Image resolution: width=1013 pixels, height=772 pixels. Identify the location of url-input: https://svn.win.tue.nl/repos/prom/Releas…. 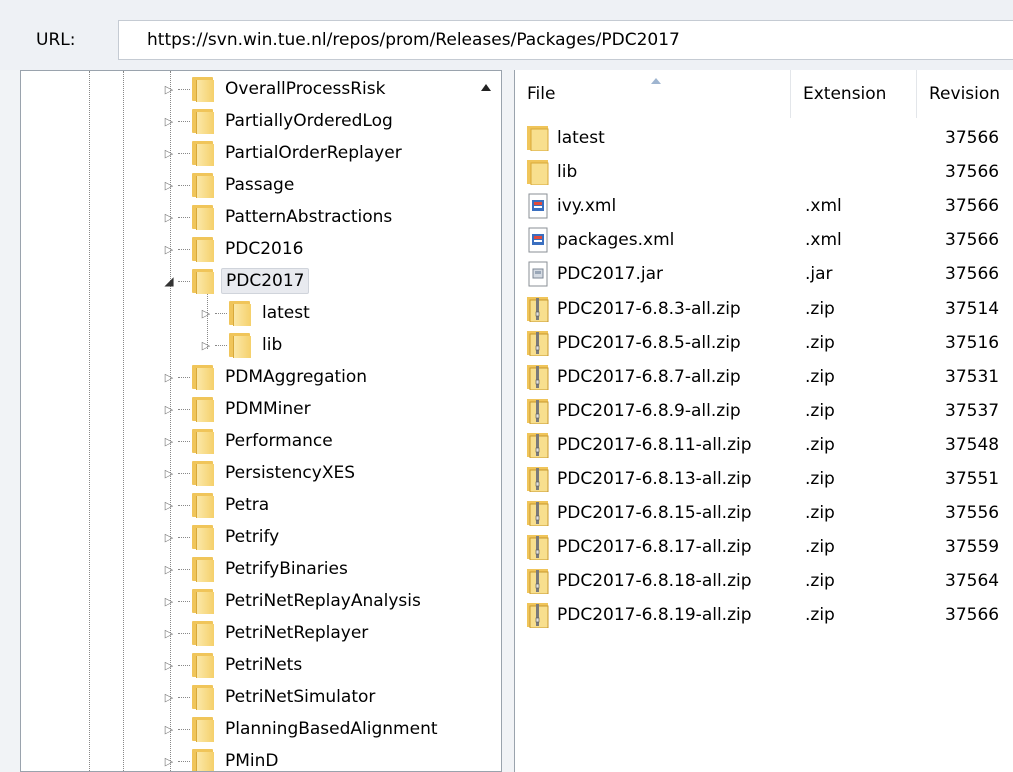
(565, 40).